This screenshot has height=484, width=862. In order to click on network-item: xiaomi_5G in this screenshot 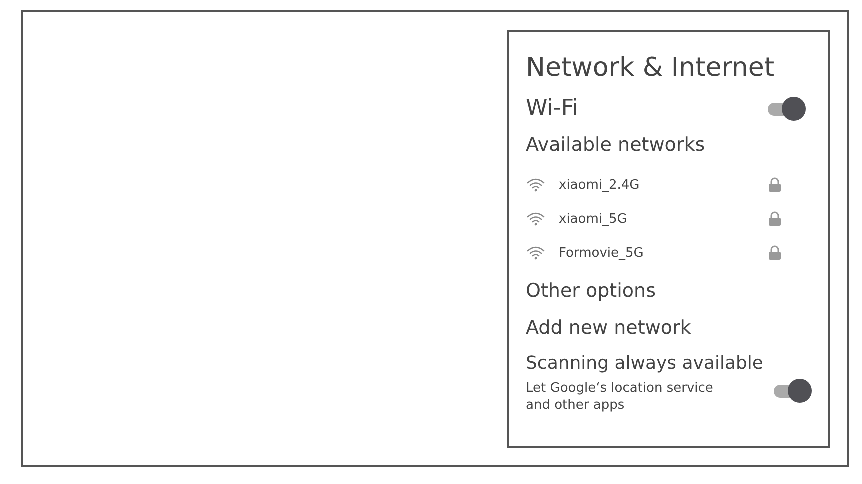, I will do `click(654, 219)`.